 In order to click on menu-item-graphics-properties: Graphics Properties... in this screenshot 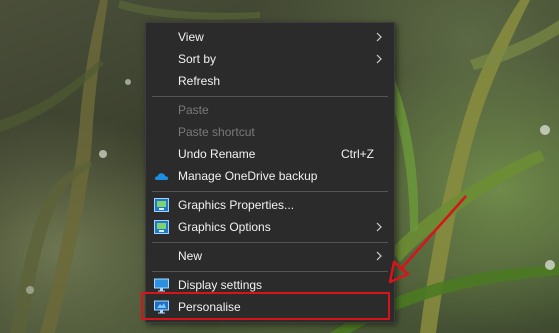, I will do `click(270, 205)`.